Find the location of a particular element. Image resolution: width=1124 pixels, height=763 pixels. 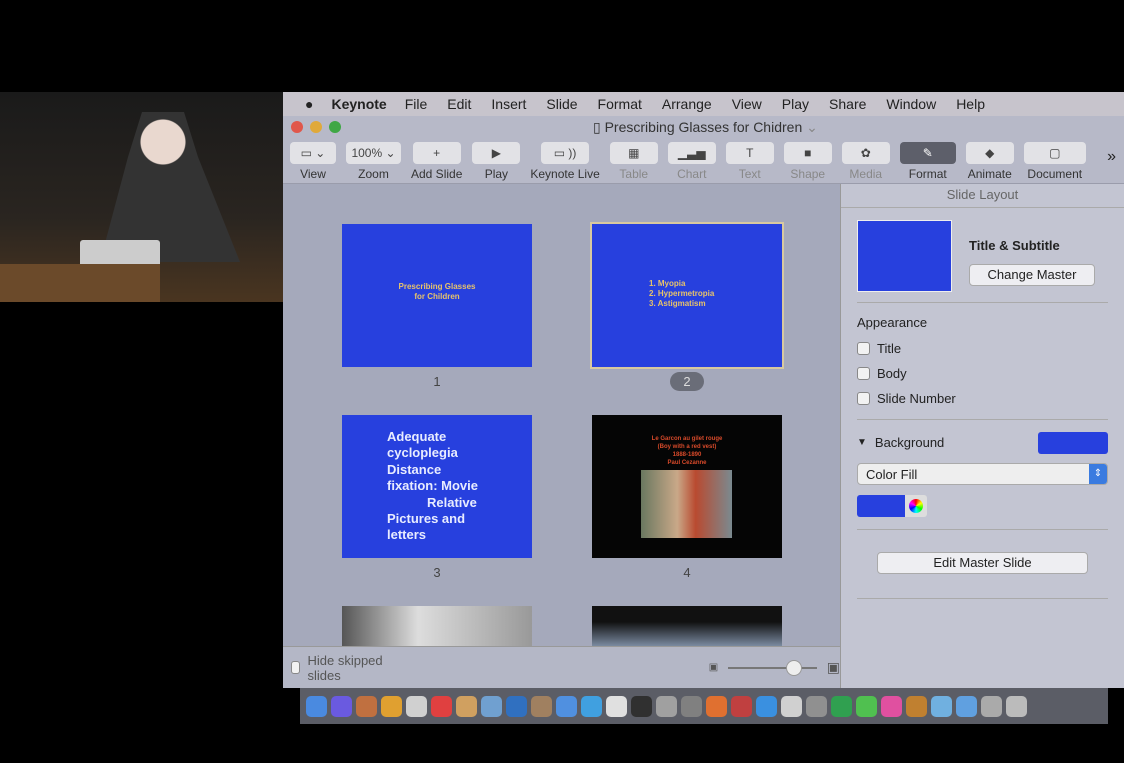

toolbar-label: Zoom is located at coordinates (373, 174).